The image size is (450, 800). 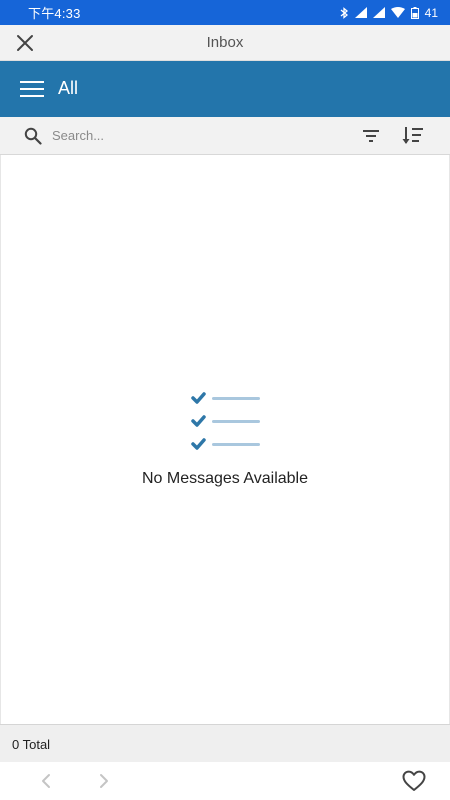 What do you see at coordinates (31, 744) in the screenshot?
I see `total-count: 0 Total` at bounding box center [31, 744].